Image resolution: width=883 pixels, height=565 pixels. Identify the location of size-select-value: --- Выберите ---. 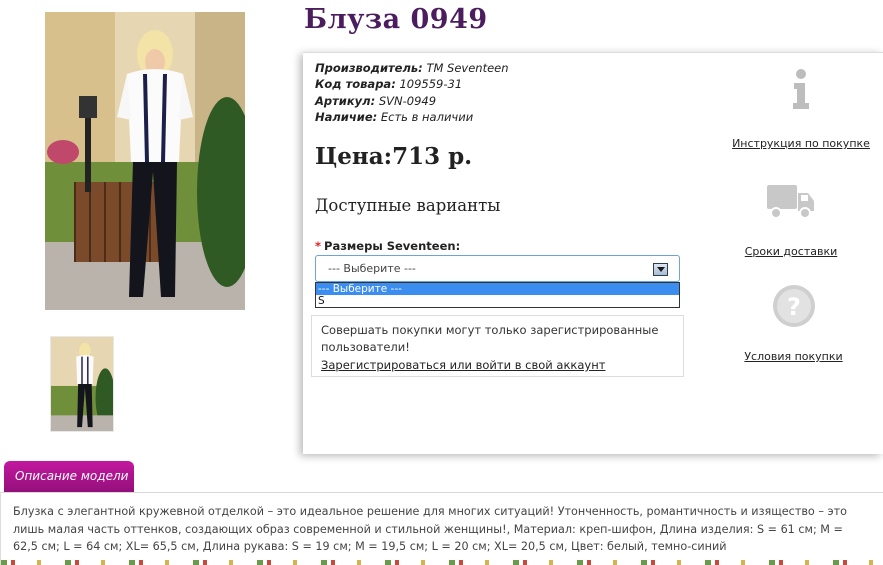
(372, 268).